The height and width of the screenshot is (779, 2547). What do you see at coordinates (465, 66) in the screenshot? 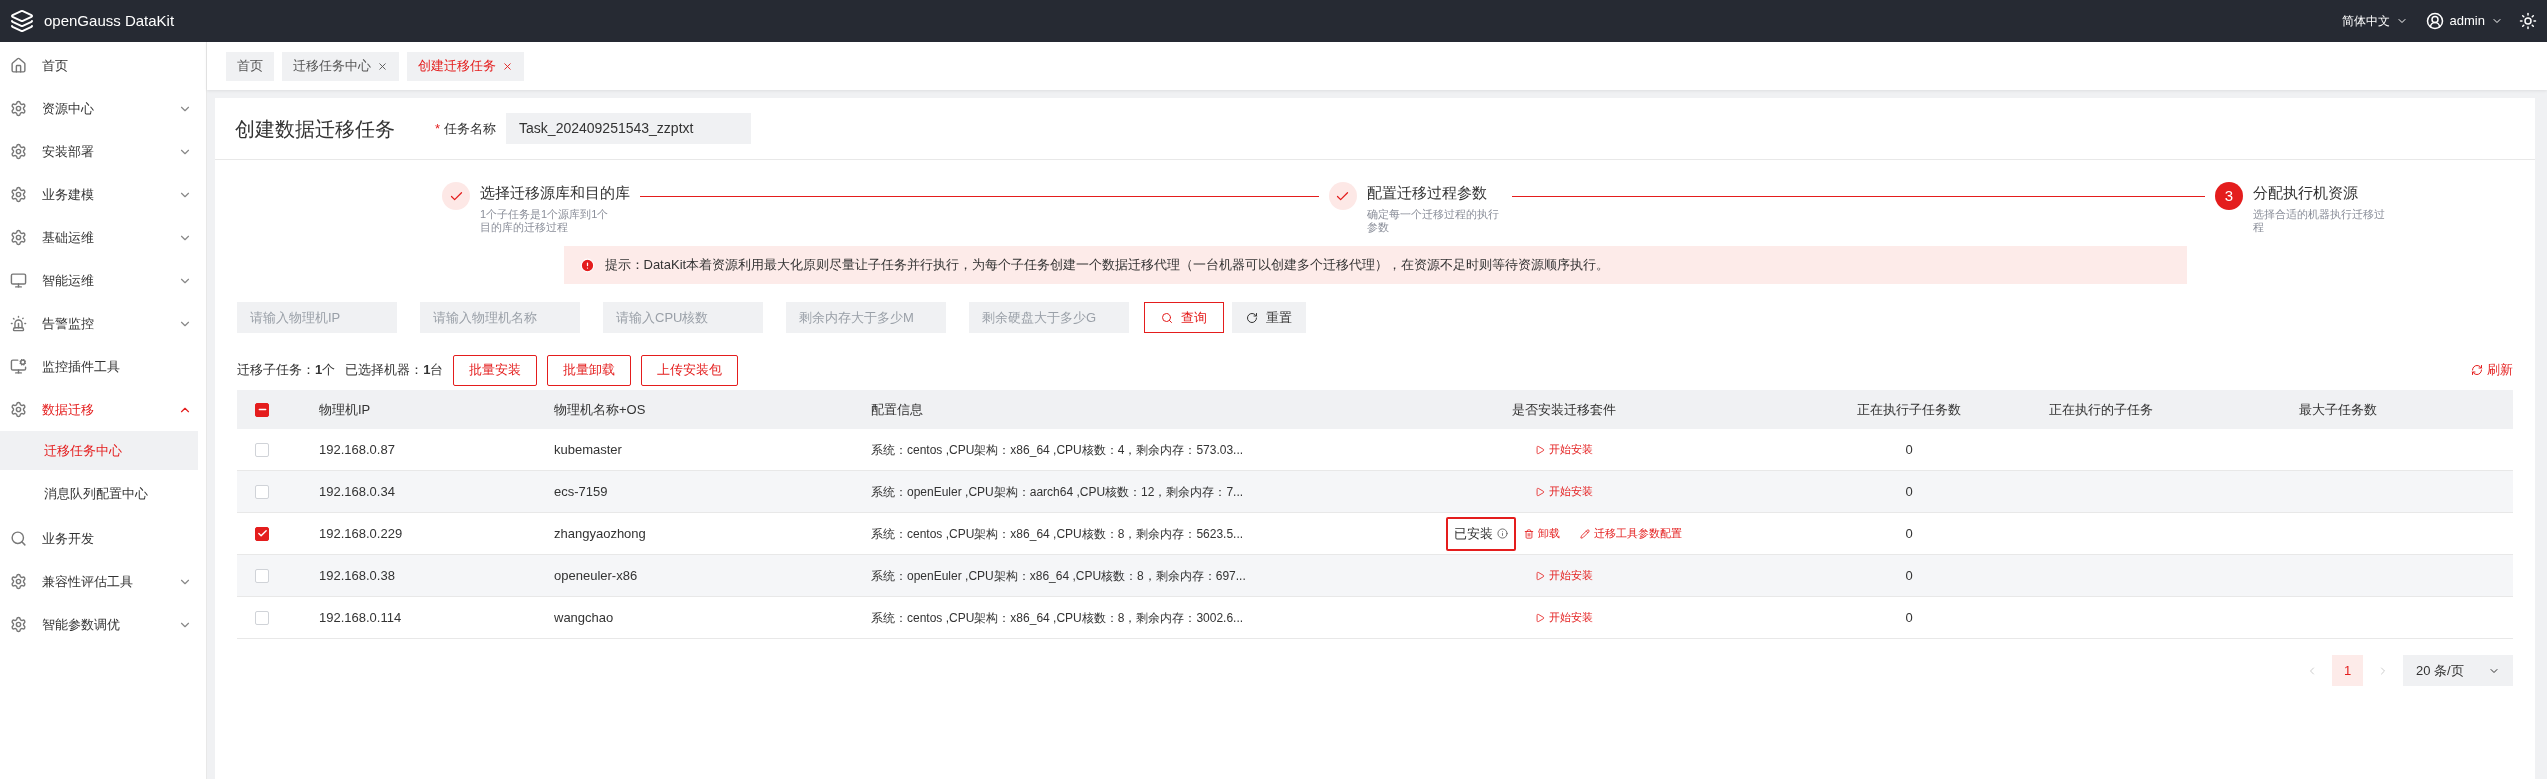
I see `tab: 创建迁移任务` at bounding box center [465, 66].